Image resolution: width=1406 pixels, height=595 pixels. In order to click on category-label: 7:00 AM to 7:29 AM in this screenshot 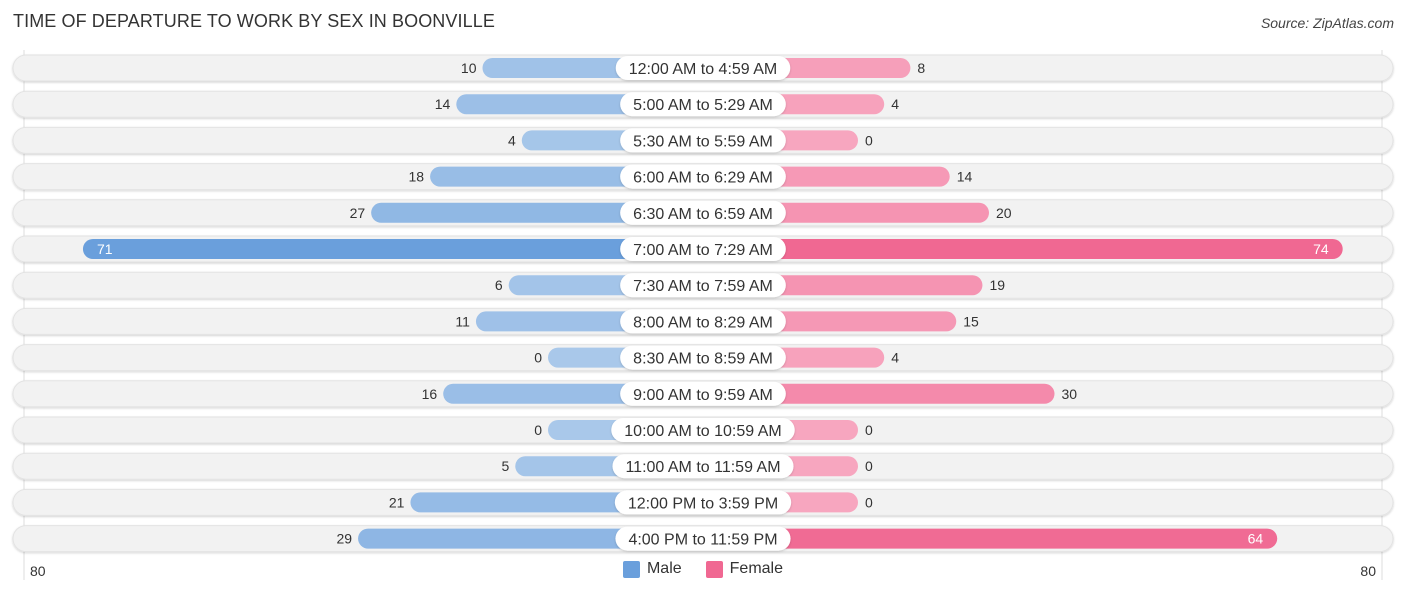, I will do `click(703, 250)`.